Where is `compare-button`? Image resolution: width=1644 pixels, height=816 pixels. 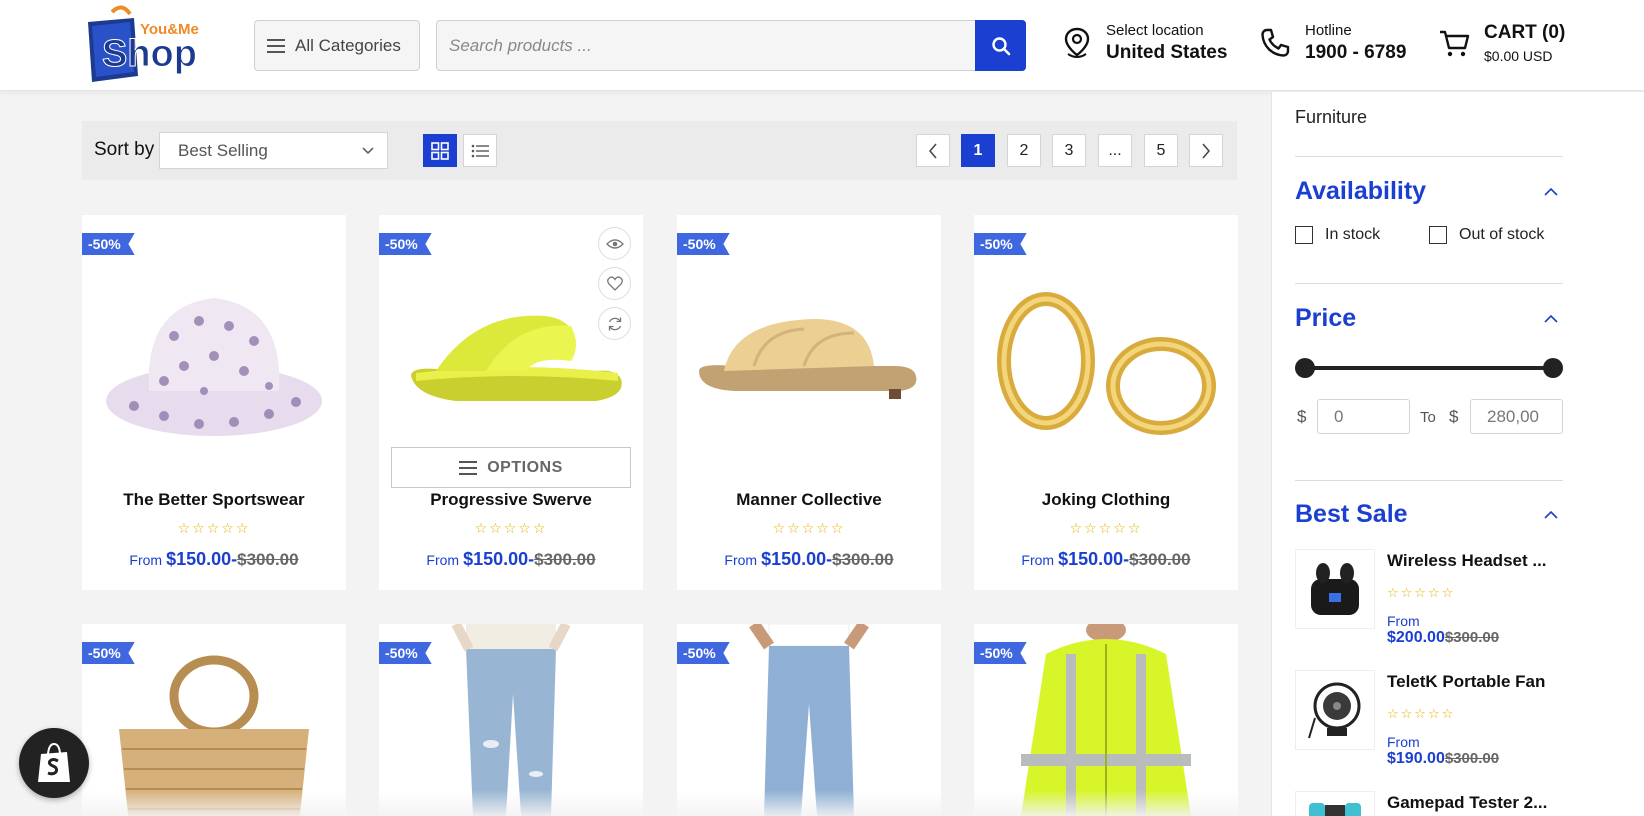
compare-button is located at coordinates (614, 323).